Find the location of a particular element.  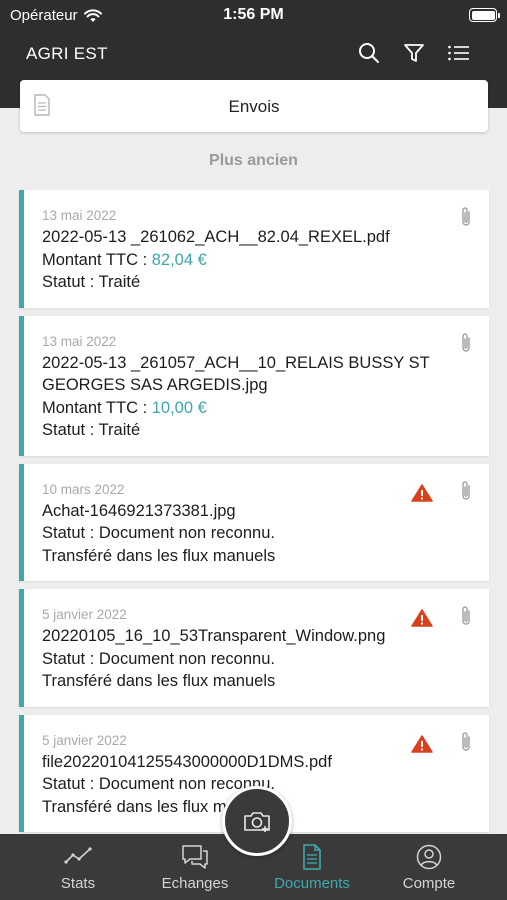

envois-title: Envois is located at coordinates (254, 106).